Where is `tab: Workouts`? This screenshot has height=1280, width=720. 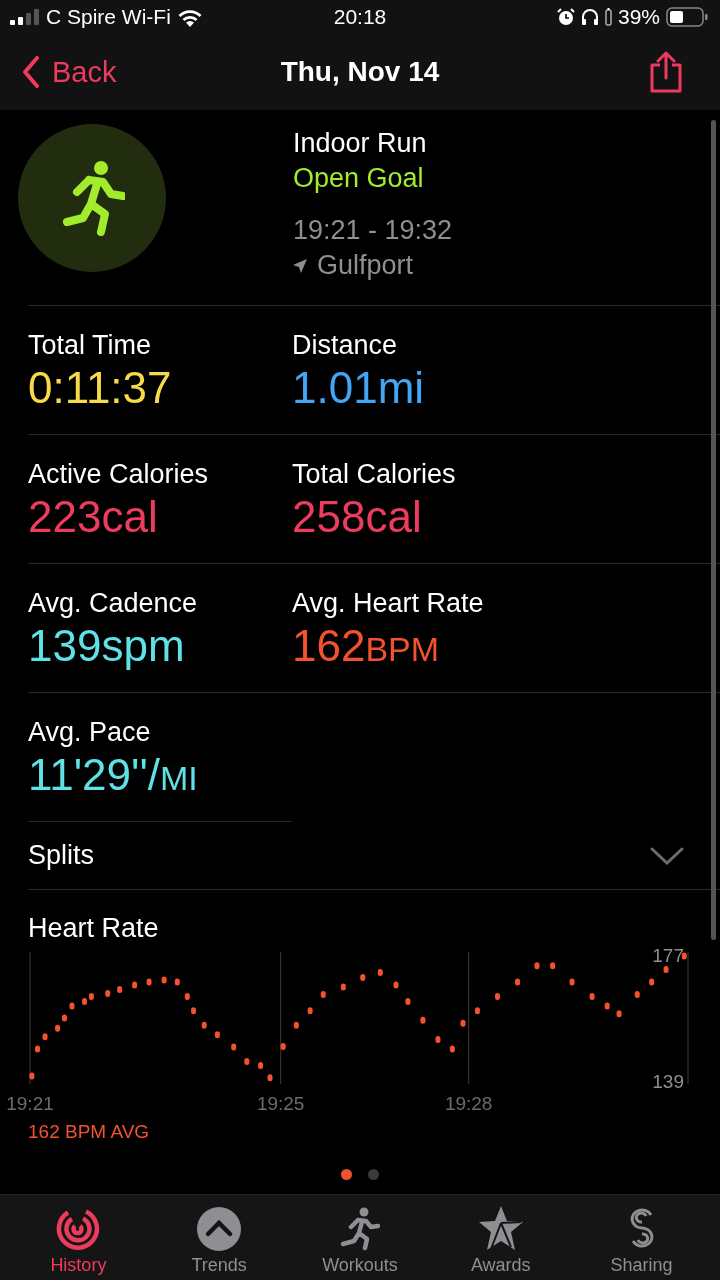 tab: Workouts is located at coordinates (360, 1237).